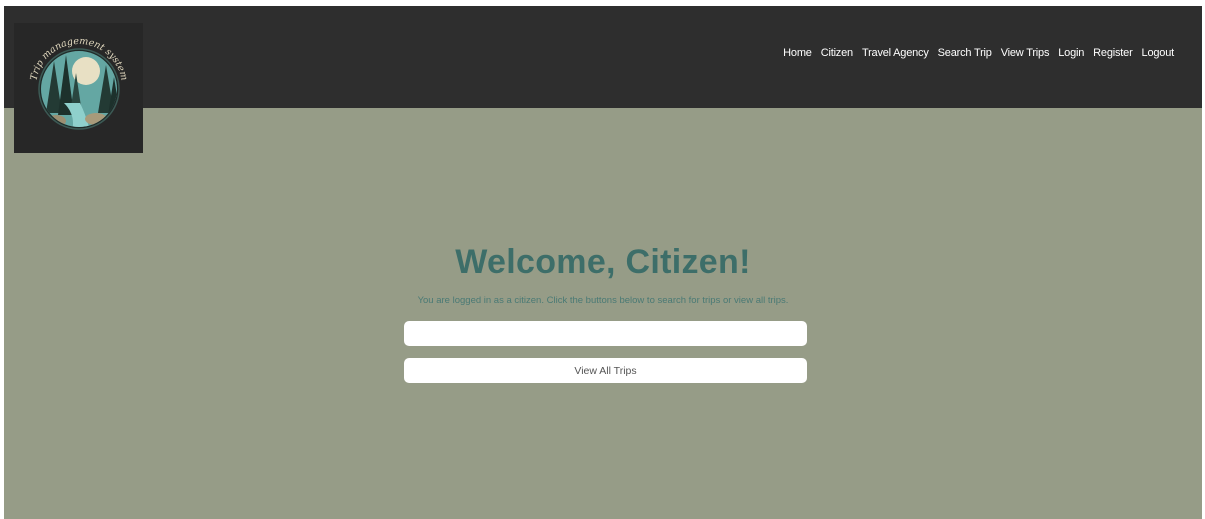  What do you see at coordinates (605, 370) in the screenshot?
I see `view-all-trips-button: View All Trips` at bounding box center [605, 370].